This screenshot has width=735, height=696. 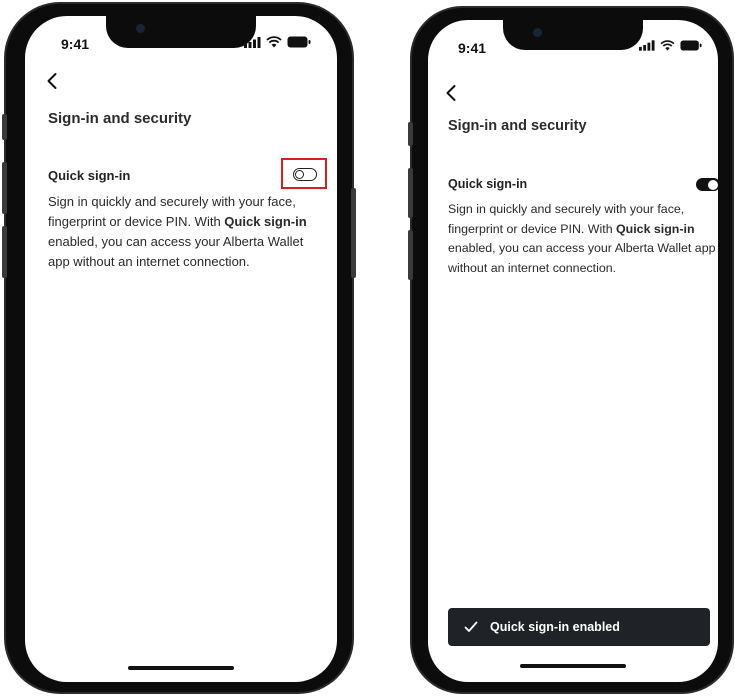 What do you see at coordinates (471, 626) in the screenshot?
I see `checkmark-icon` at bounding box center [471, 626].